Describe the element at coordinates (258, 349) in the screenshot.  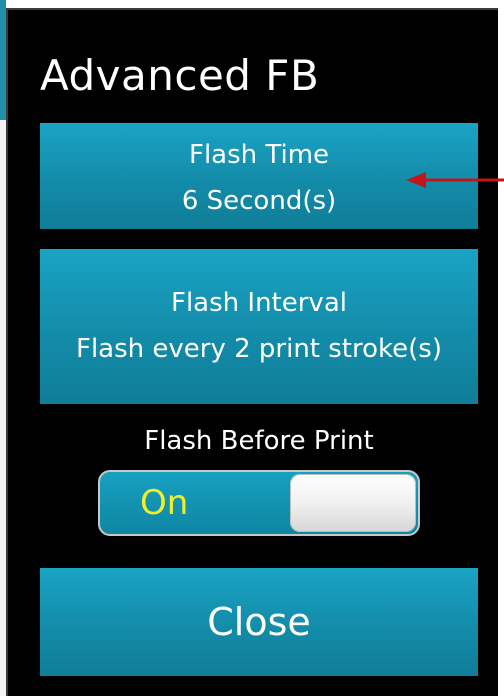
I see `flash-interval-value: Flash every 2 print stroke(s)` at that location.